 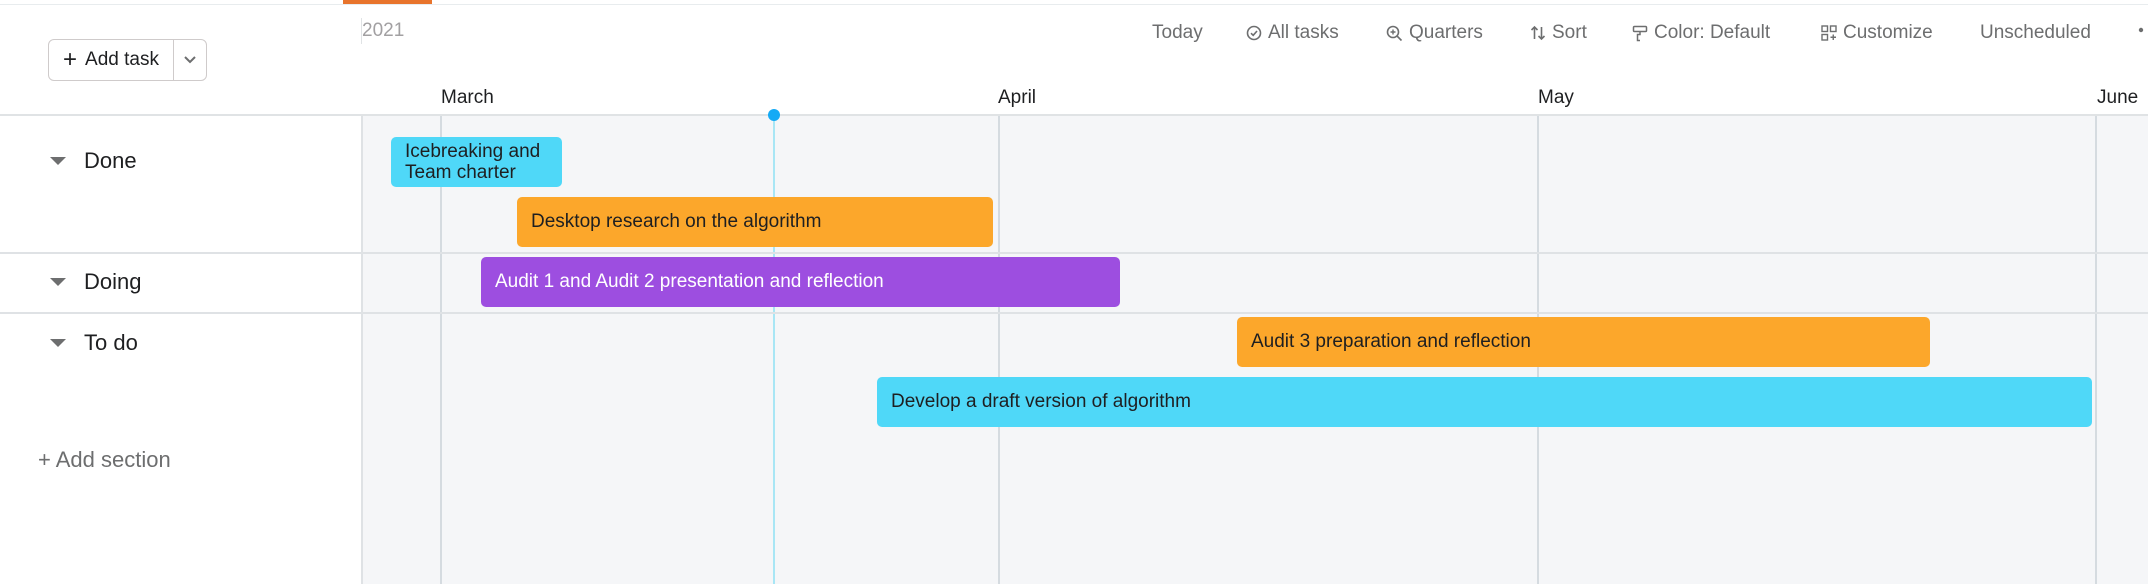 I want to click on section-header-todo: To do, so click(x=94, y=343).